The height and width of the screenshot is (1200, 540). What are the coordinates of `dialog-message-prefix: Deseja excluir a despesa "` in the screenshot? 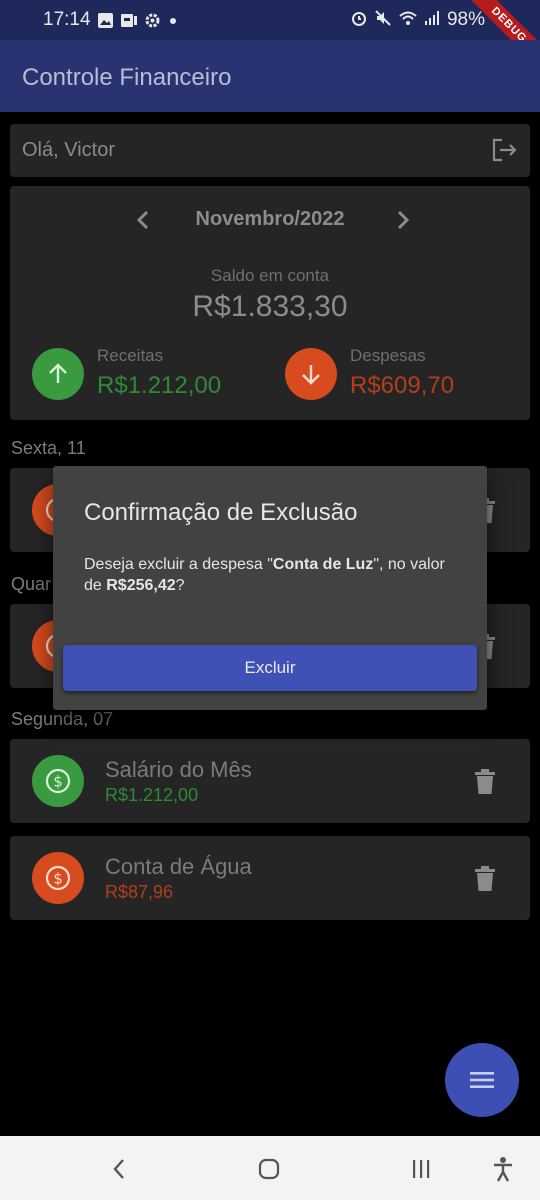 It's located at (178, 564).